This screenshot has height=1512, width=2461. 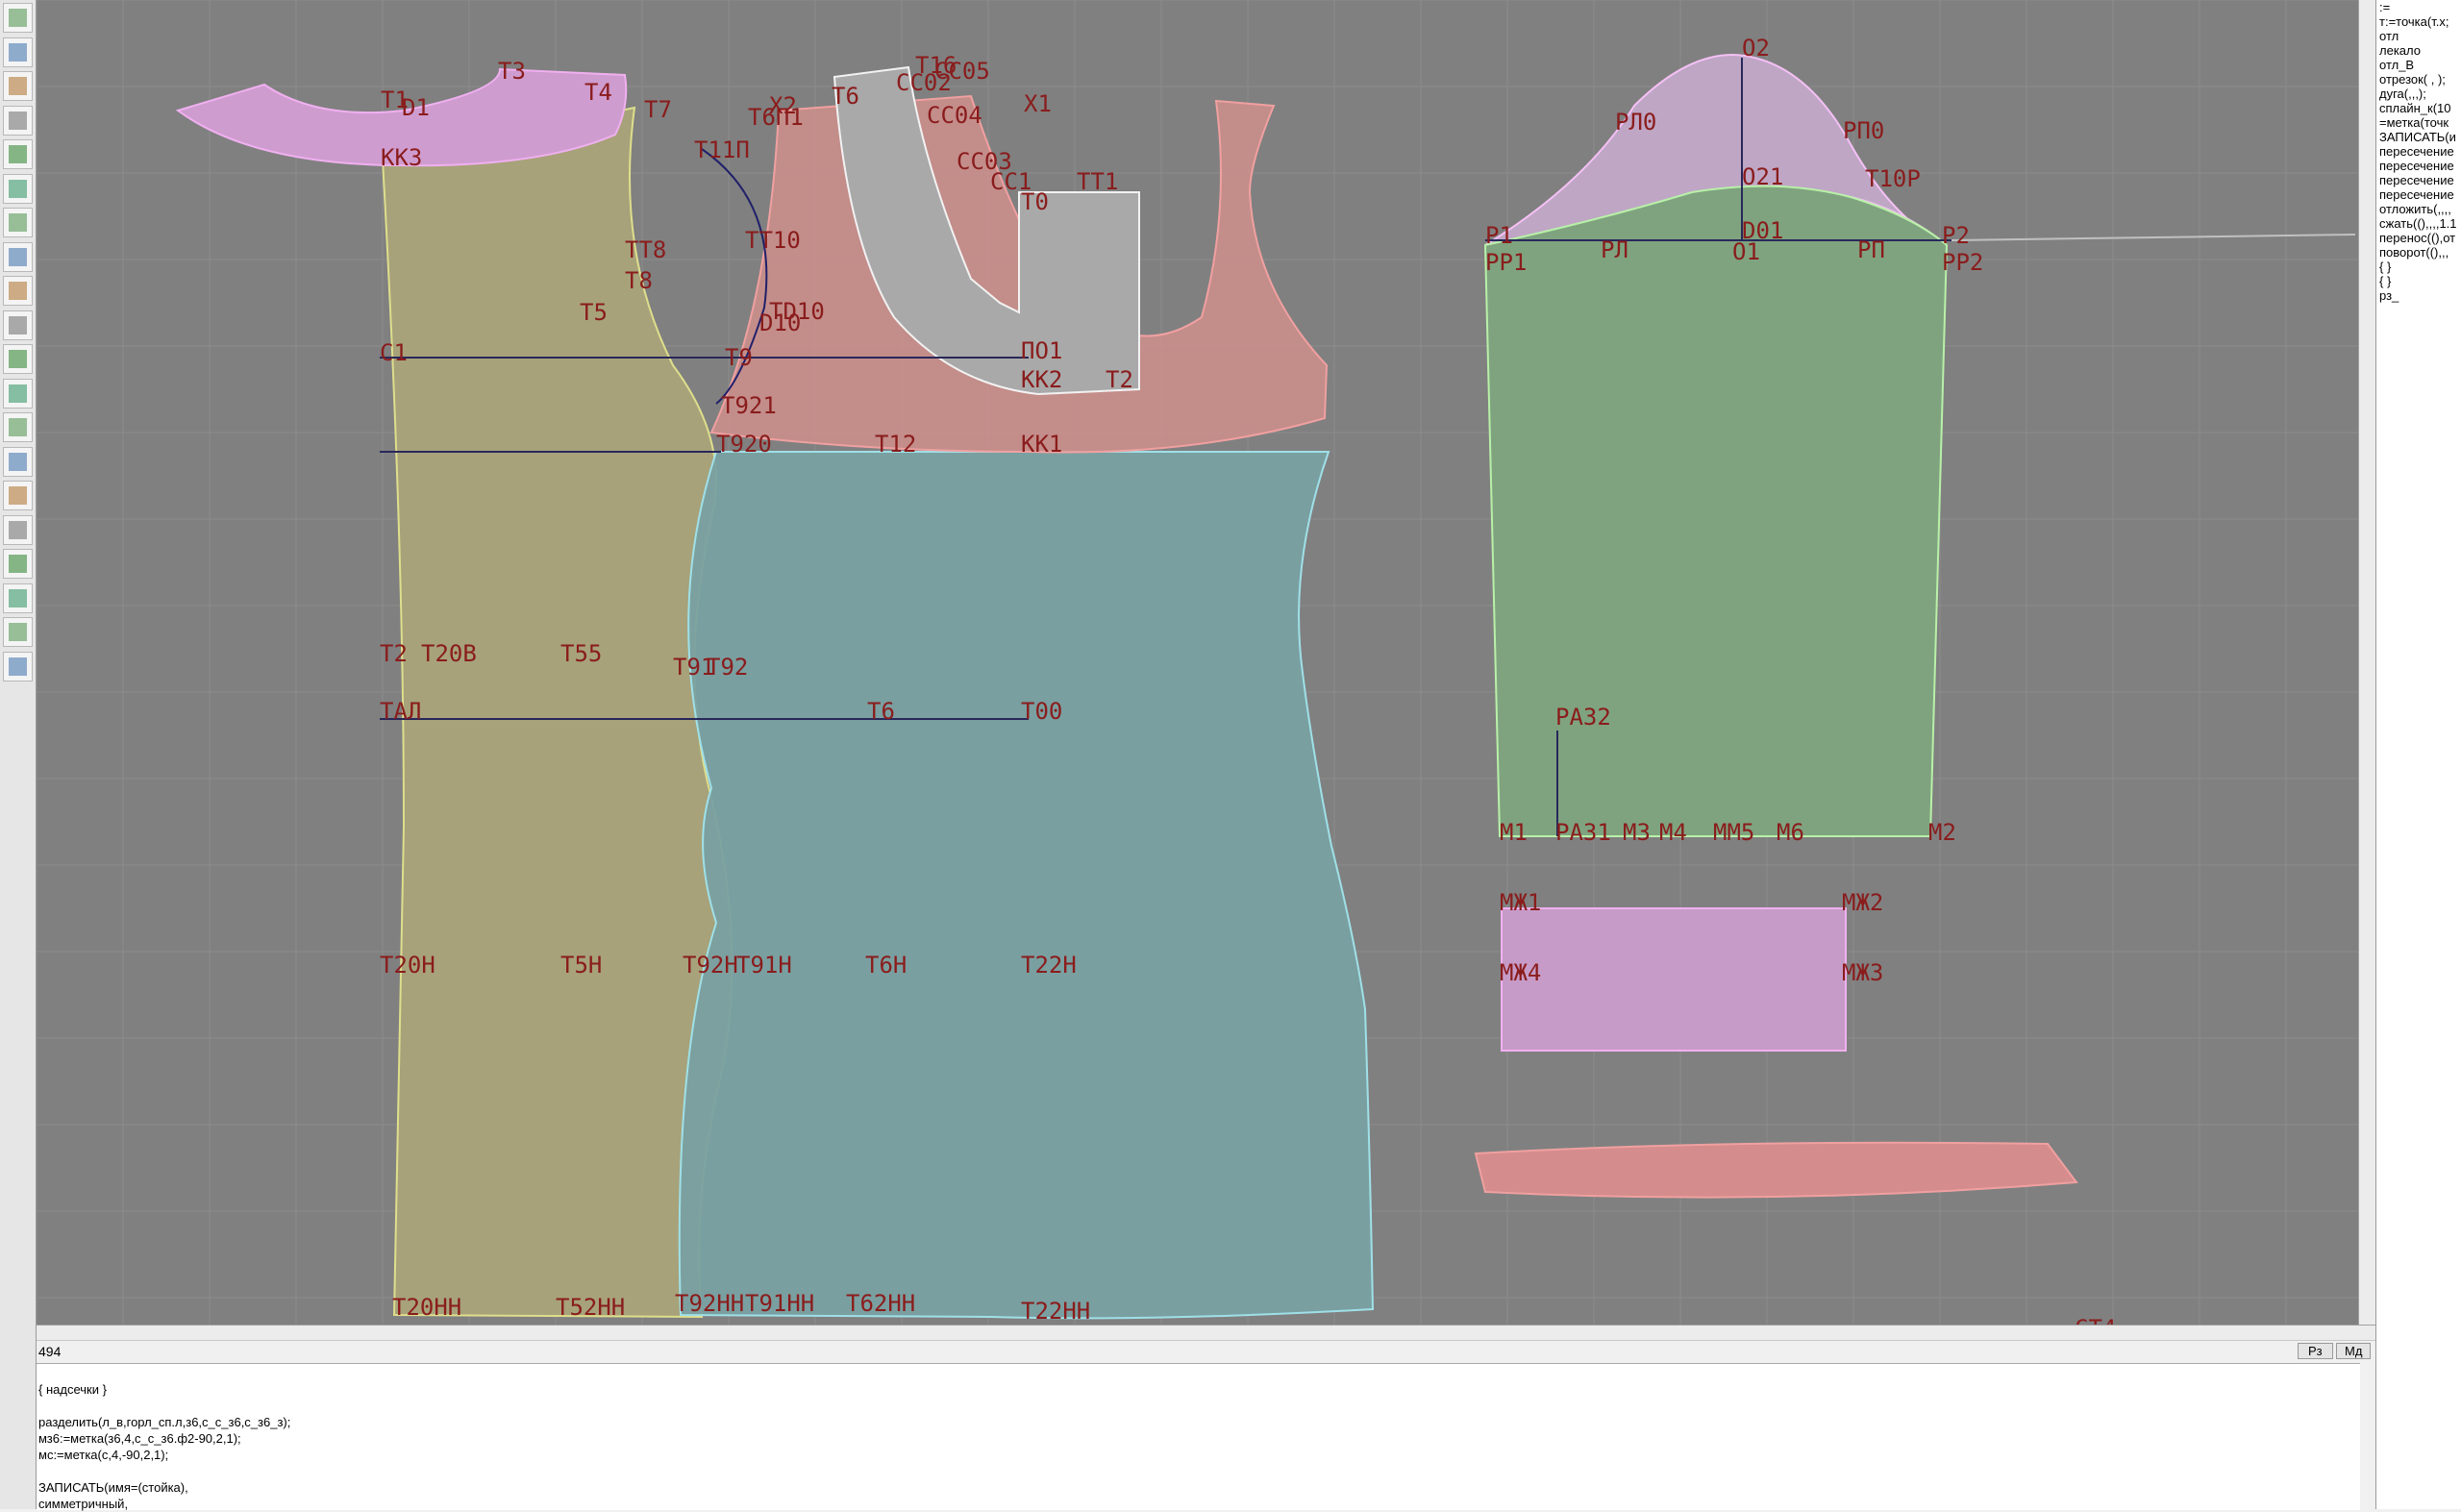 What do you see at coordinates (18, 154) in the screenshot?
I see `line-icon` at bounding box center [18, 154].